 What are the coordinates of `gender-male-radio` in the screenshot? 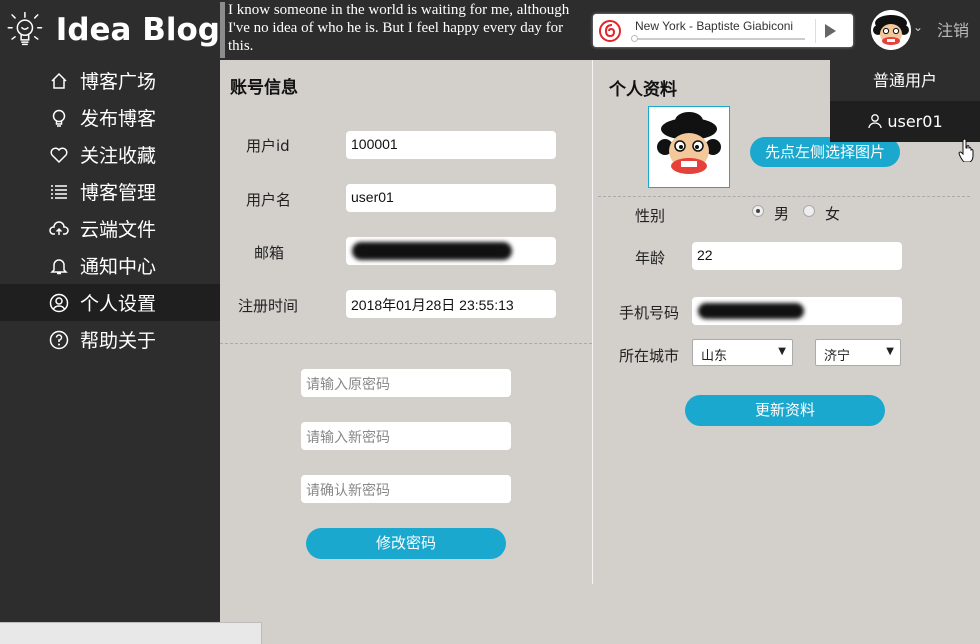 It's located at (758, 211).